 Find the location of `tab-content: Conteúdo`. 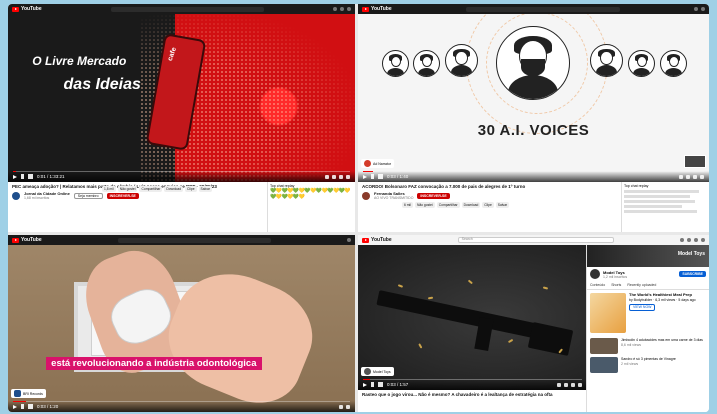

tab-content: Conteúdo is located at coordinates (597, 285).